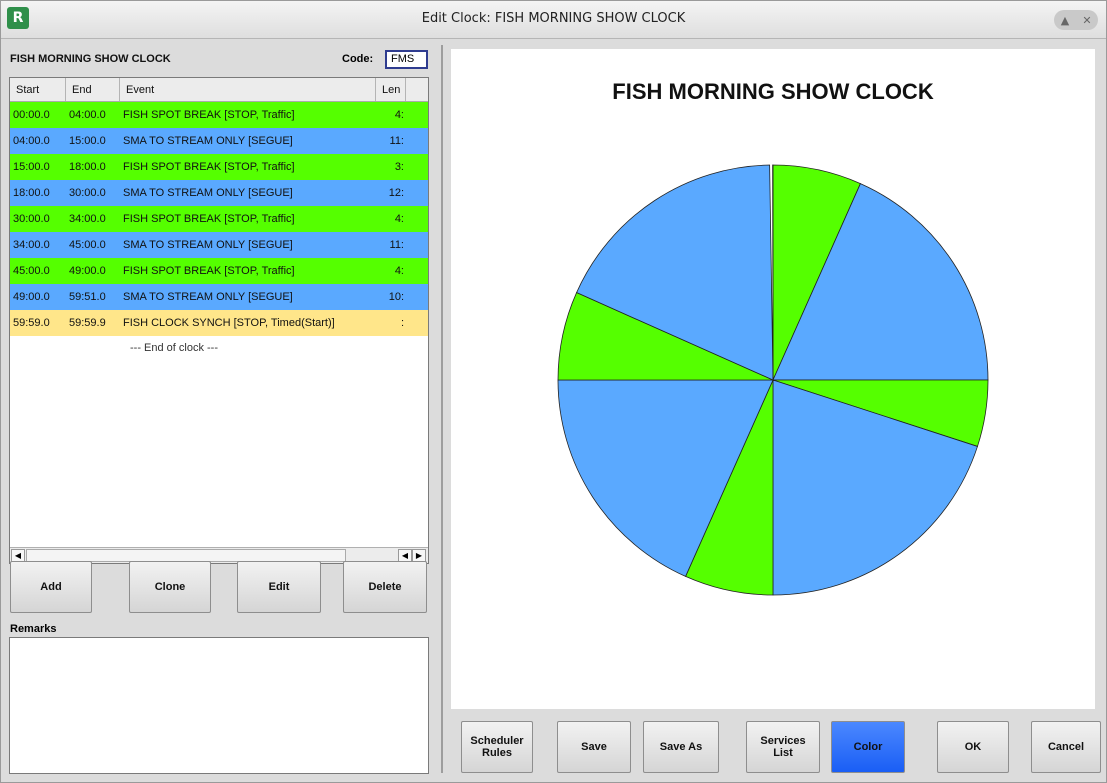 The image size is (1107, 783). I want to click on cell-end: 49:00.0, so click(87, 271).